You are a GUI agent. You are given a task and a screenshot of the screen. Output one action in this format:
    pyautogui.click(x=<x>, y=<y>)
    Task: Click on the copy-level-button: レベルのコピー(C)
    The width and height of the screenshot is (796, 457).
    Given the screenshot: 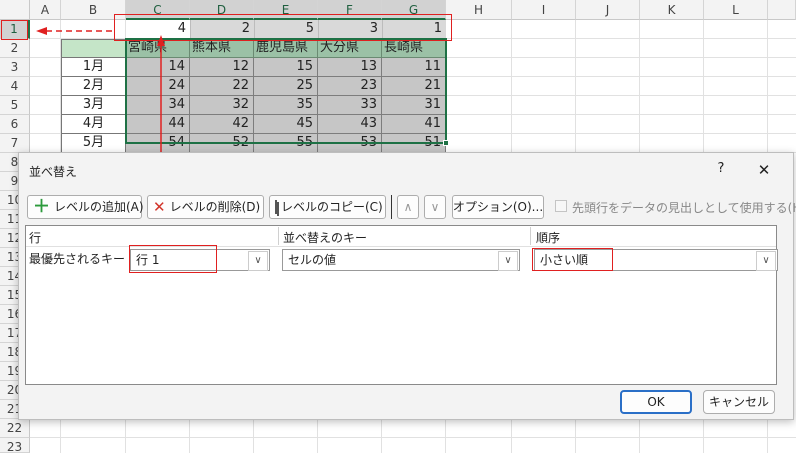 What is the action you would take?
    pyautogui.click(x=327, y=207)
    